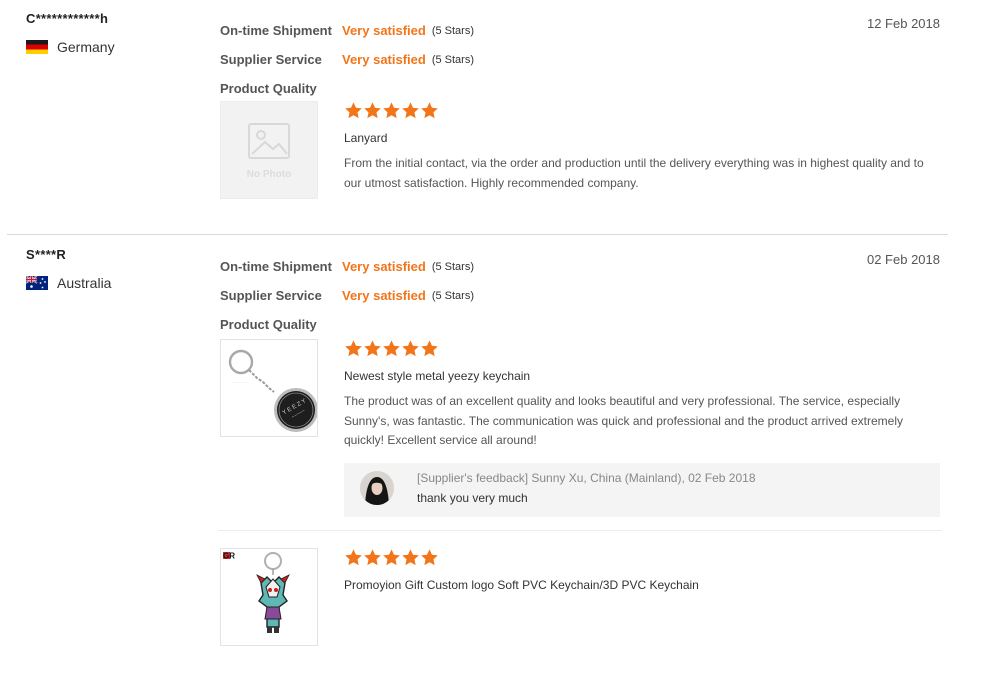  I want to click on product-divider, so click(580, 530).